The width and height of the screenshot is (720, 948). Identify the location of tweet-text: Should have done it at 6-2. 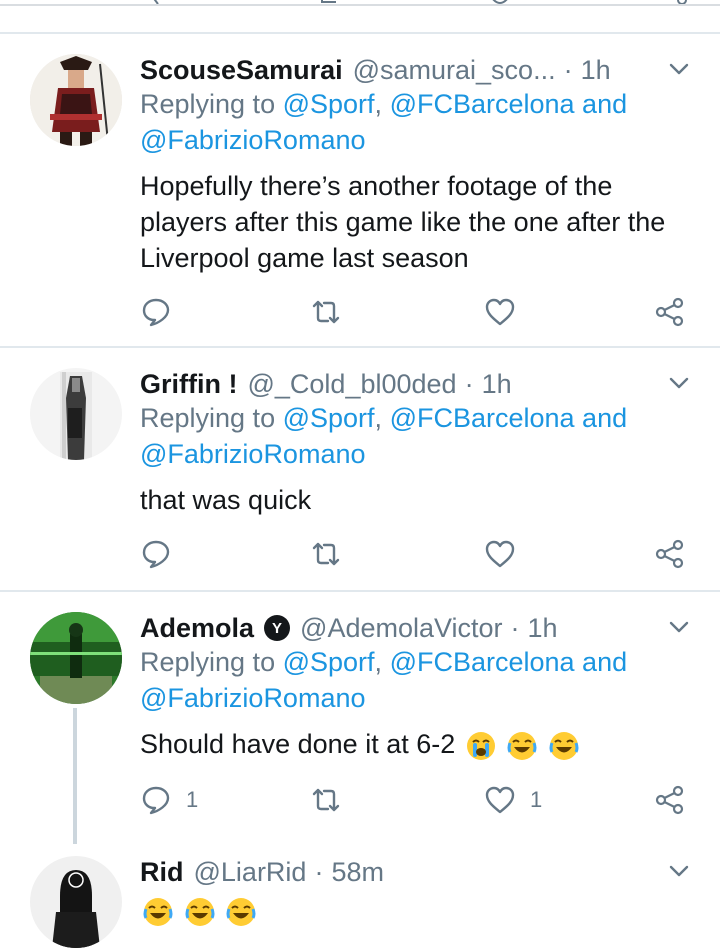
(298, 744).